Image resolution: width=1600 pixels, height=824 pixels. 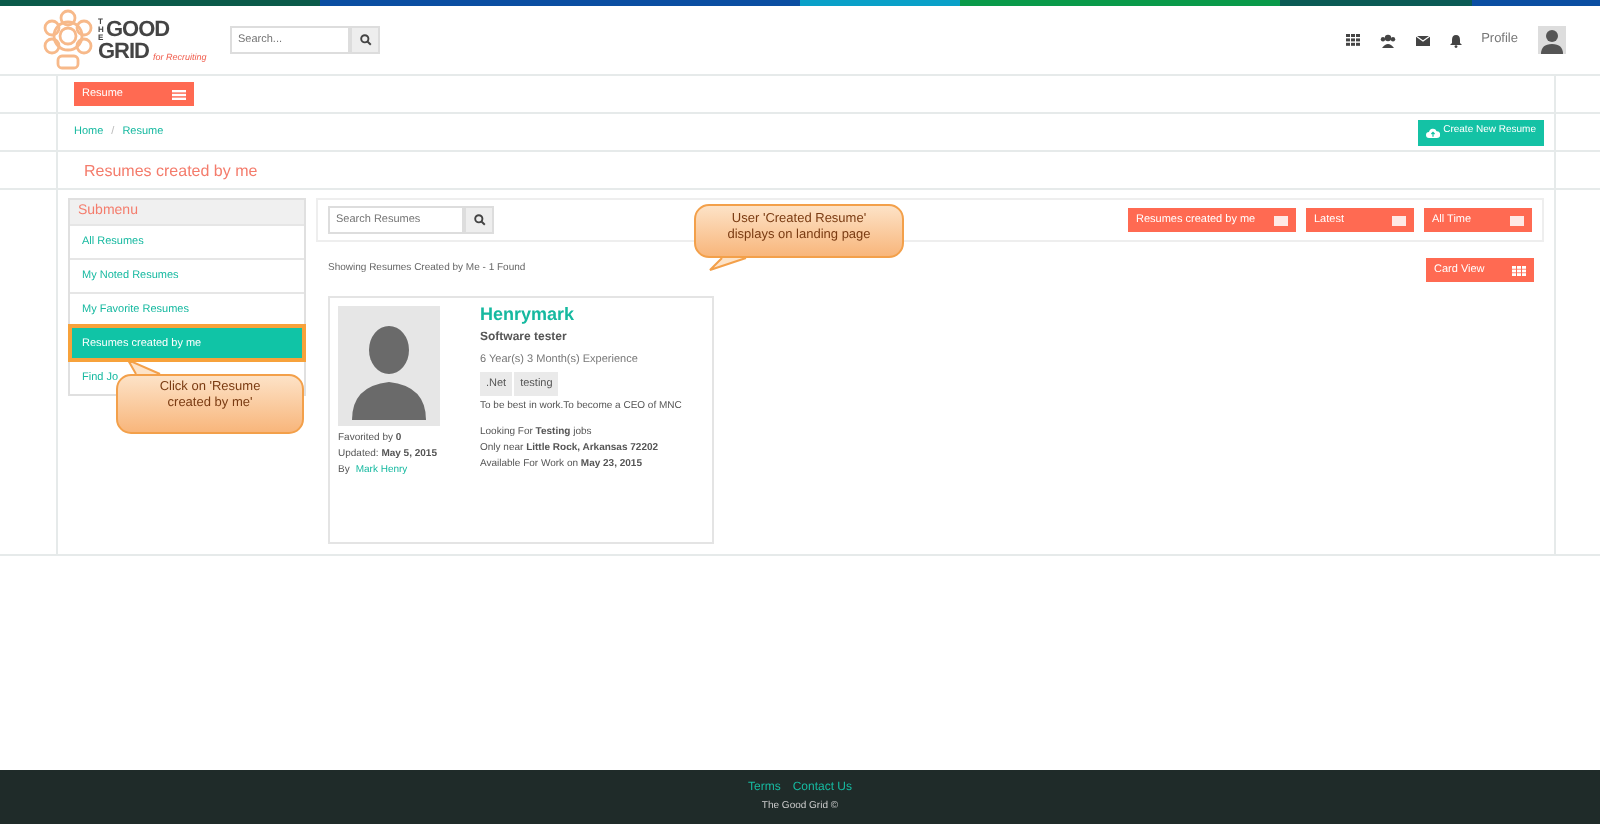 What do you see at coordinates (389, 366) in the screenshot?
I see `profile-photo-placeholder` at bounding box center [389, 366].